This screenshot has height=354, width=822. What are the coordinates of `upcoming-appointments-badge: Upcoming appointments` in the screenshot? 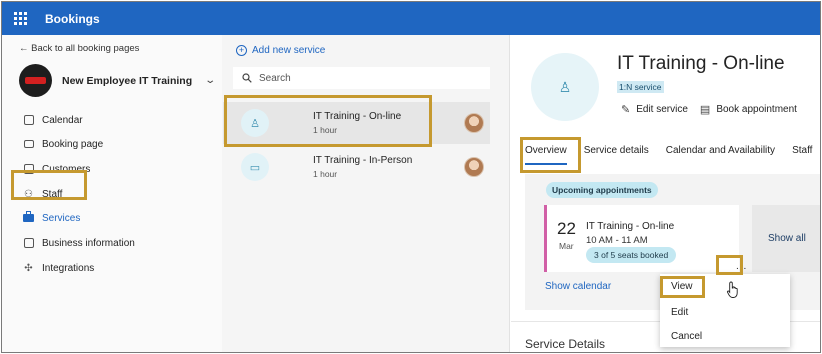 It's located at (602, 190).